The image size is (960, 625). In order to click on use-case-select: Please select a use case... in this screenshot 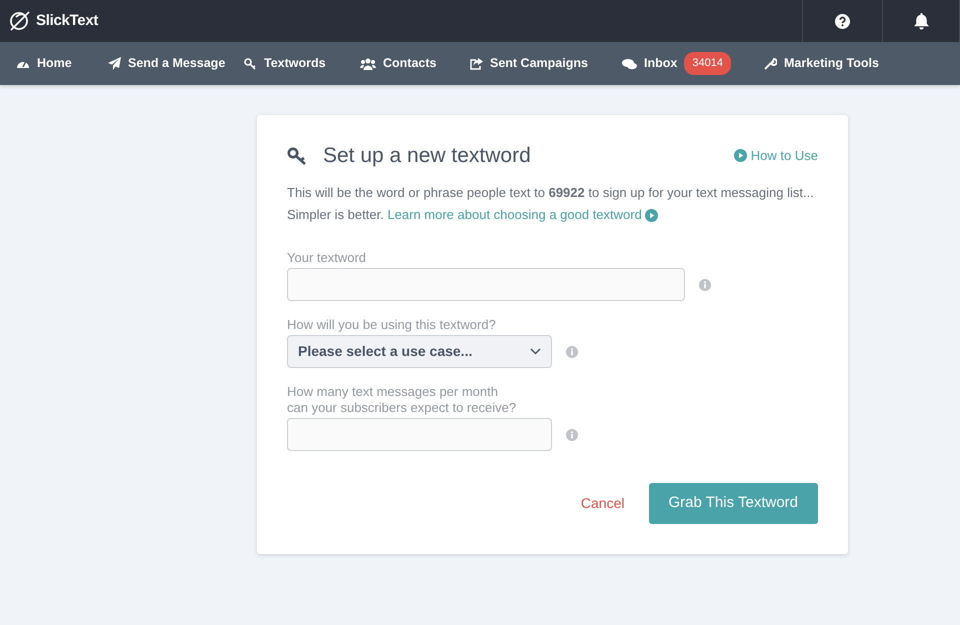, I will do `click(419, 351)`.